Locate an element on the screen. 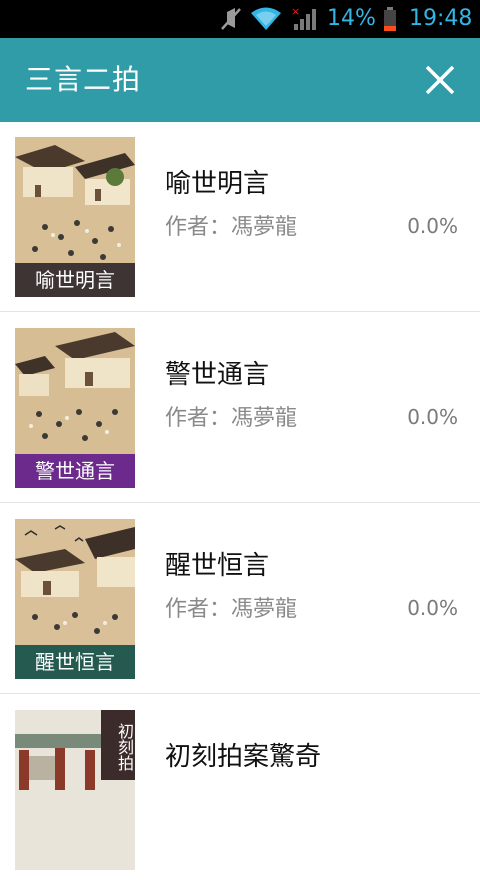 Image resolution: width=480 pixels, height=885 pixels. close-button is located at coordinates (440, 80).